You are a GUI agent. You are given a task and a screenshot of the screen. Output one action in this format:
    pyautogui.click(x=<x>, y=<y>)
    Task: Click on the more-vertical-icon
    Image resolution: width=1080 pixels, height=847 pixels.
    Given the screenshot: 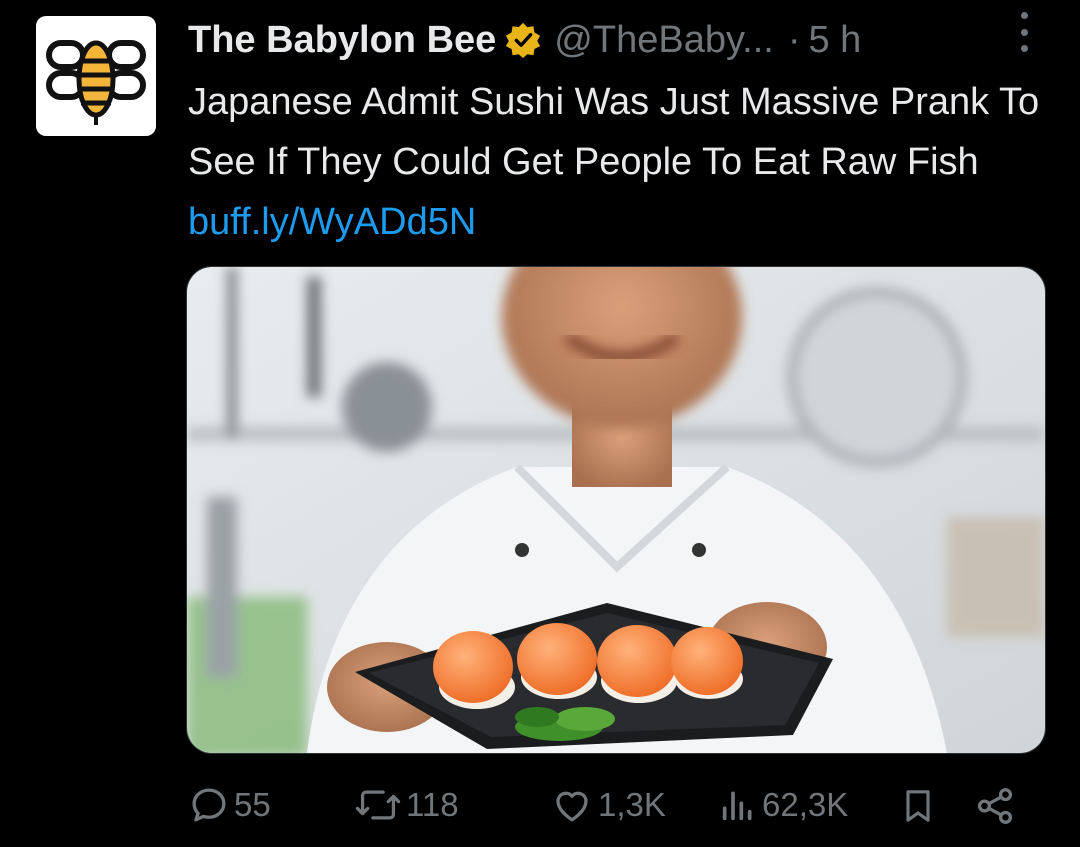 What is the action you would take?
    pyautogui.click(x=1024, y=32)
    